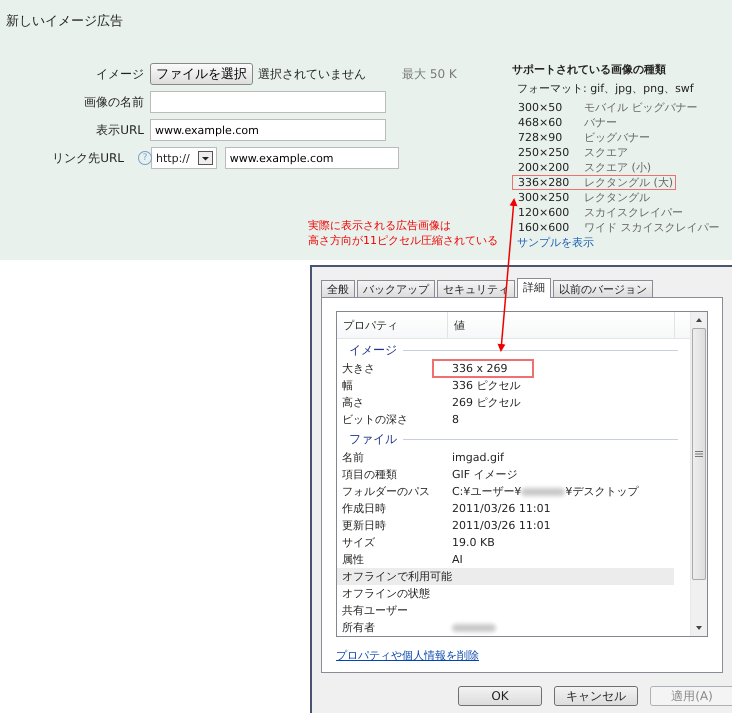 Image resolution: width=732 pixels, height=713 pixels. What do you see at coordinates (505, 627) in the screenshot?
I see `property-row: 所有者` at bounding box center [505, 627].